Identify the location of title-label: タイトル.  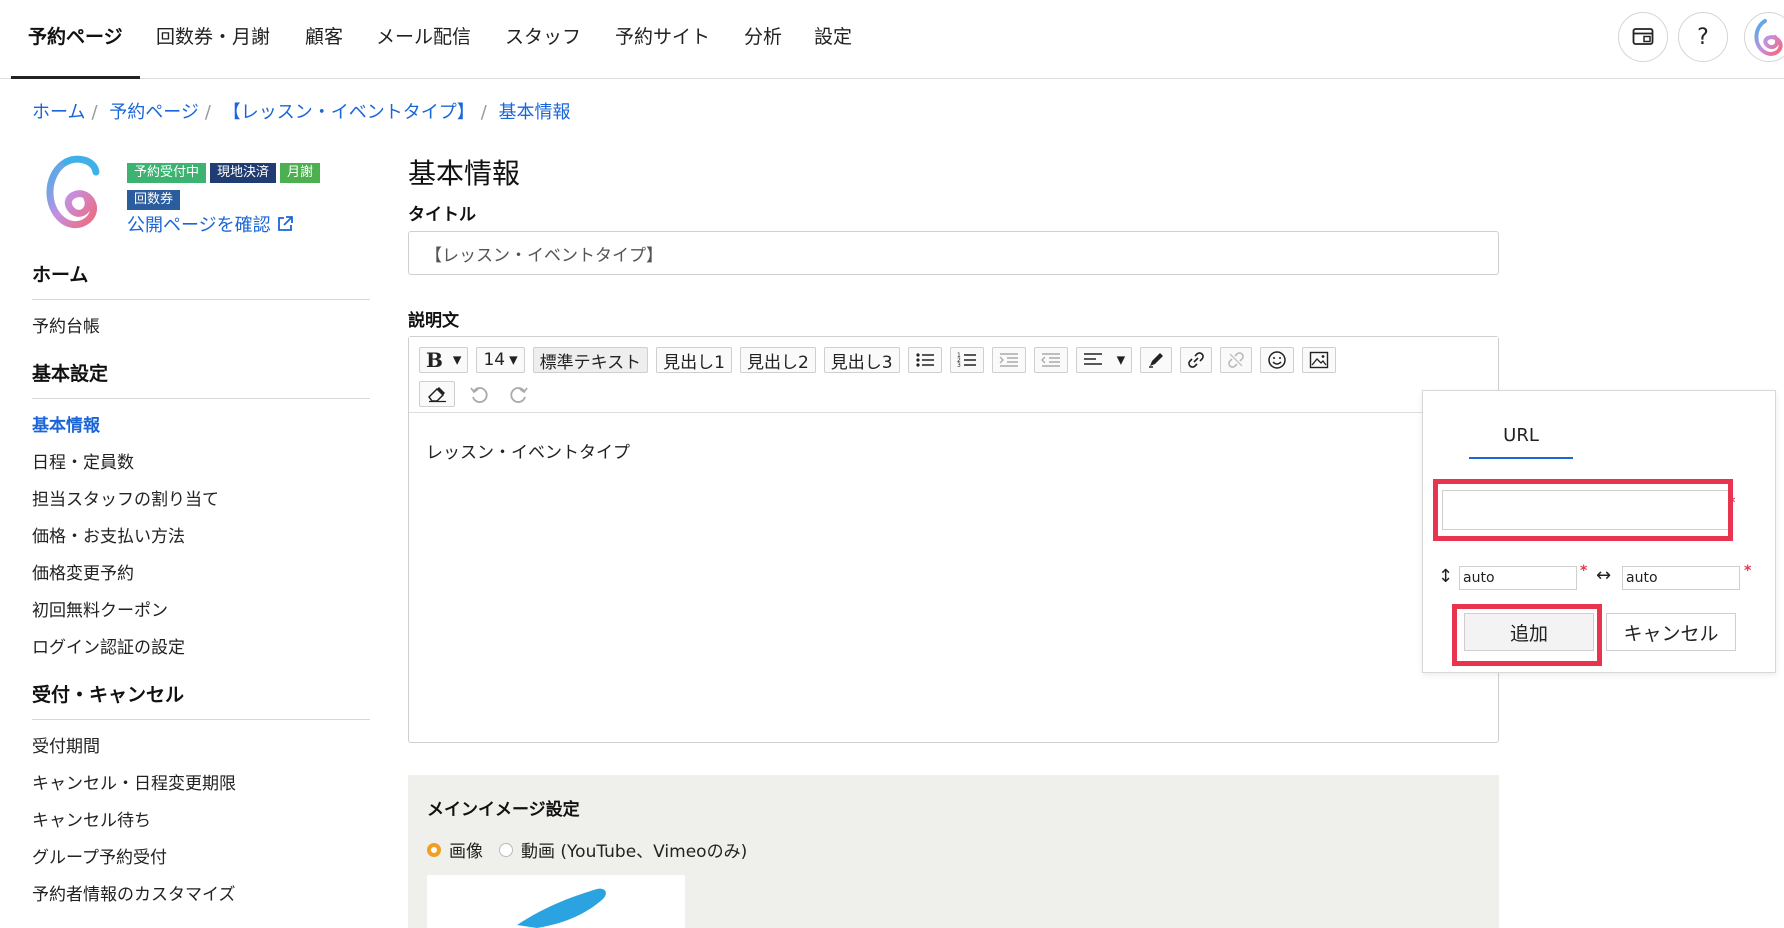
(442, 215).